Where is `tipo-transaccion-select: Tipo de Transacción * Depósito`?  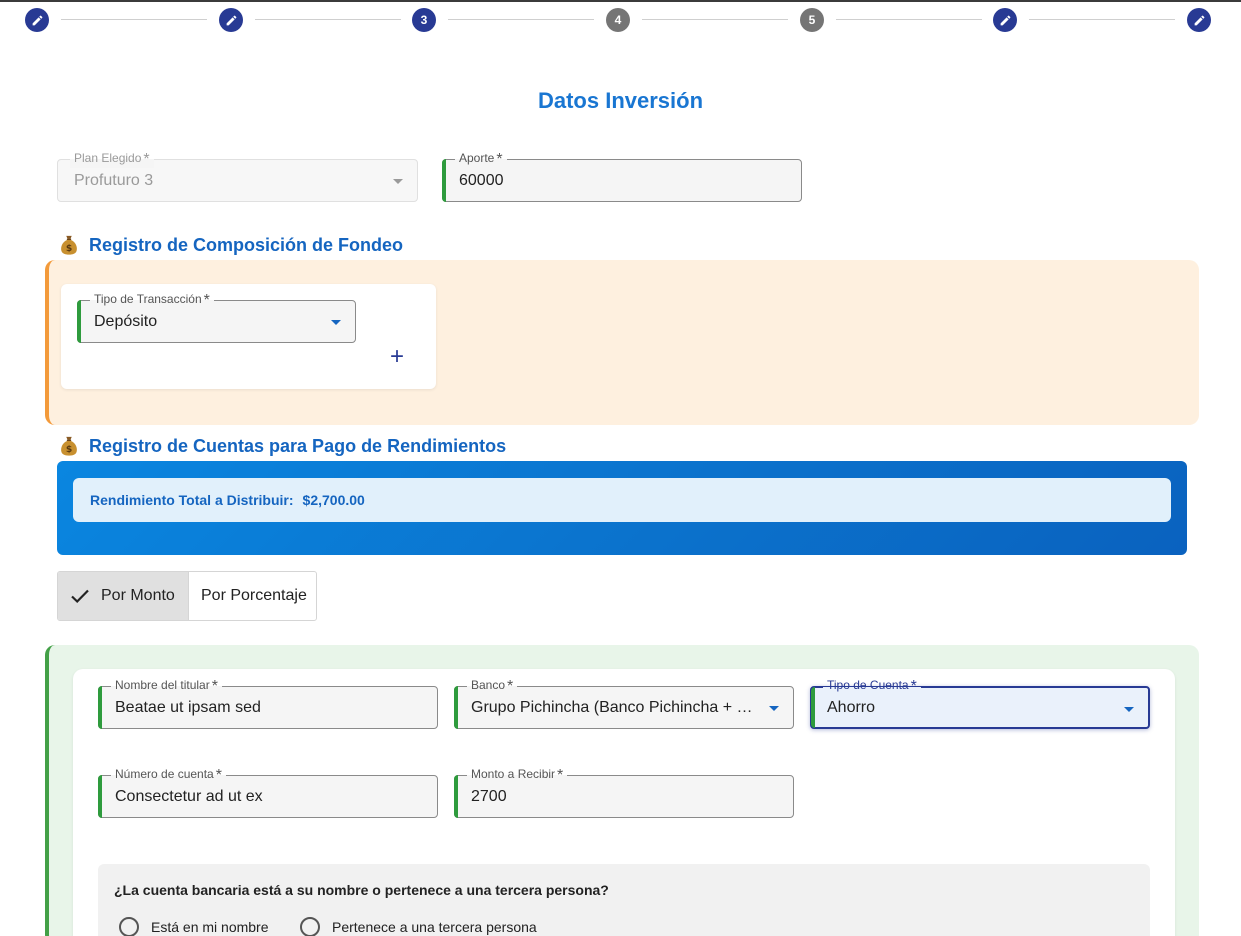 tipo-transaccion-select: Tipo de Transacción * Depósito is located at coordinates (216, 317).